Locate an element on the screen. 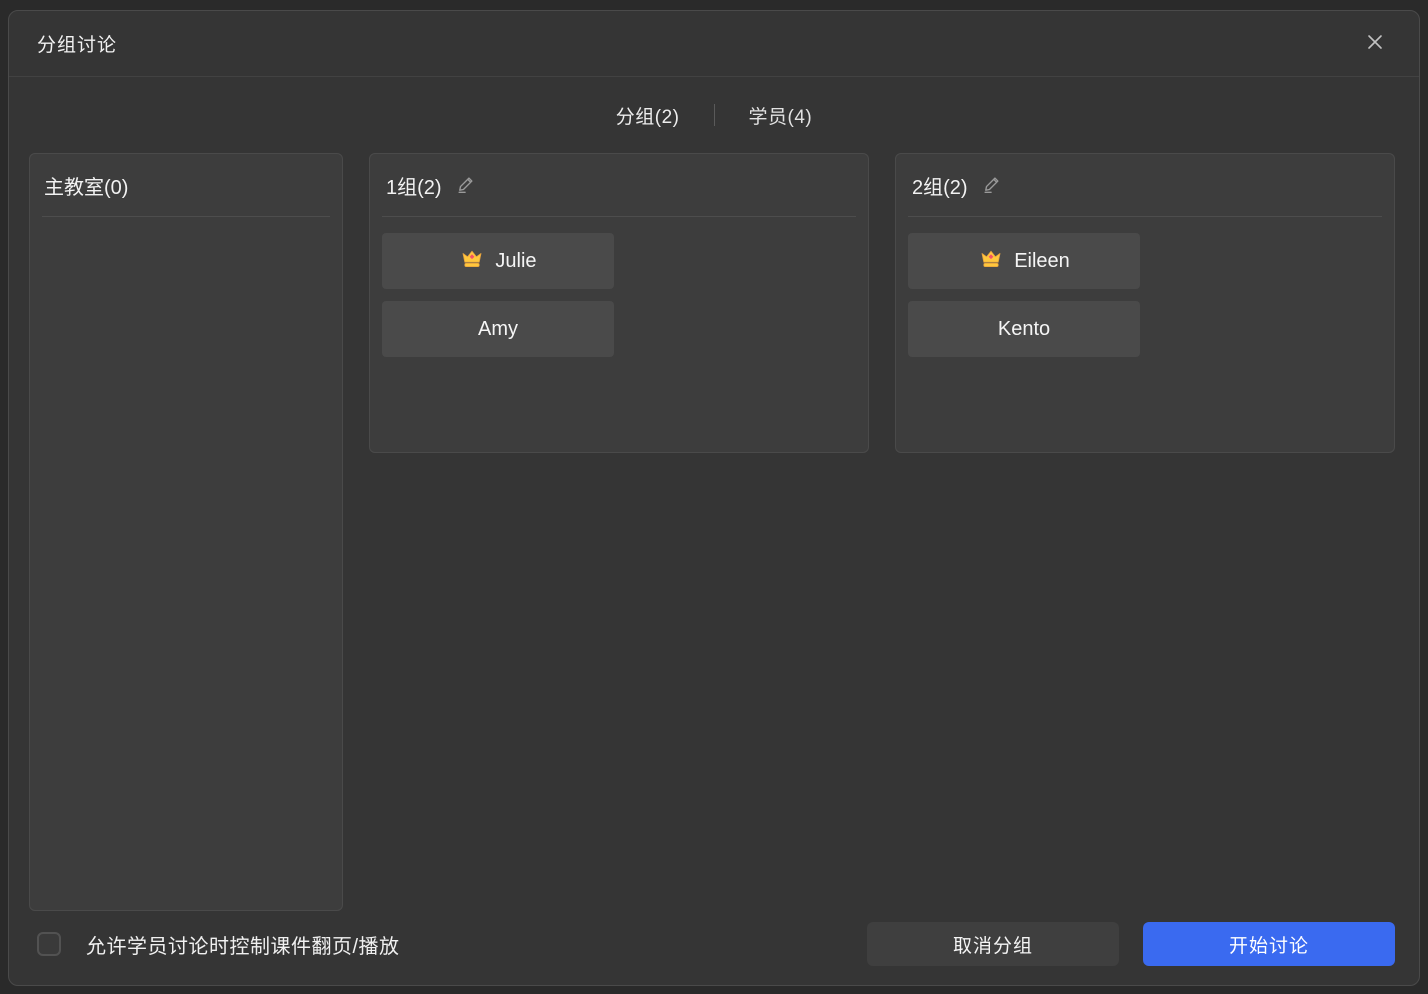 Image resolution: width=1428 pixels, height=994 pixels. member-tile: Kento is located at coordinates (1024, 329).